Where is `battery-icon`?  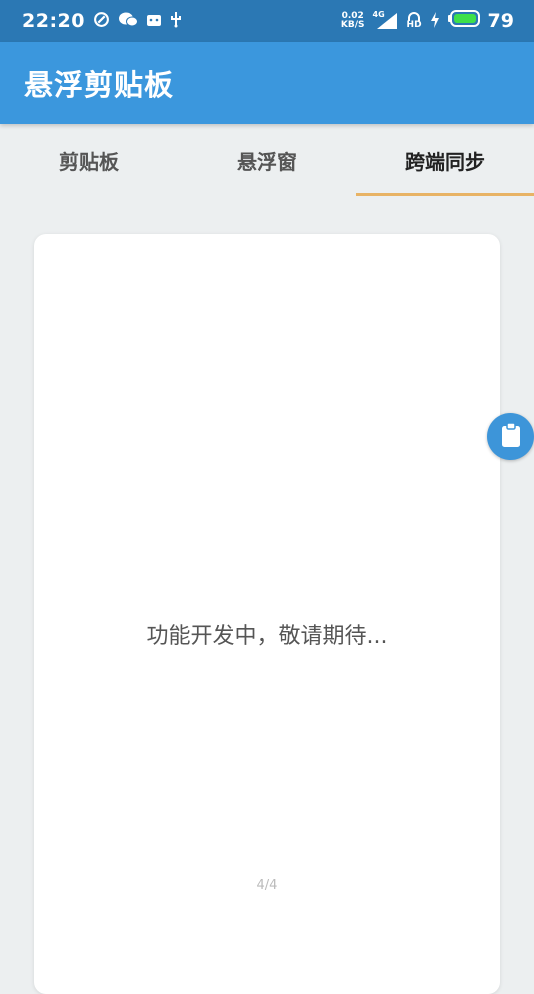
battery-icon is located at coordinates (463, 21).